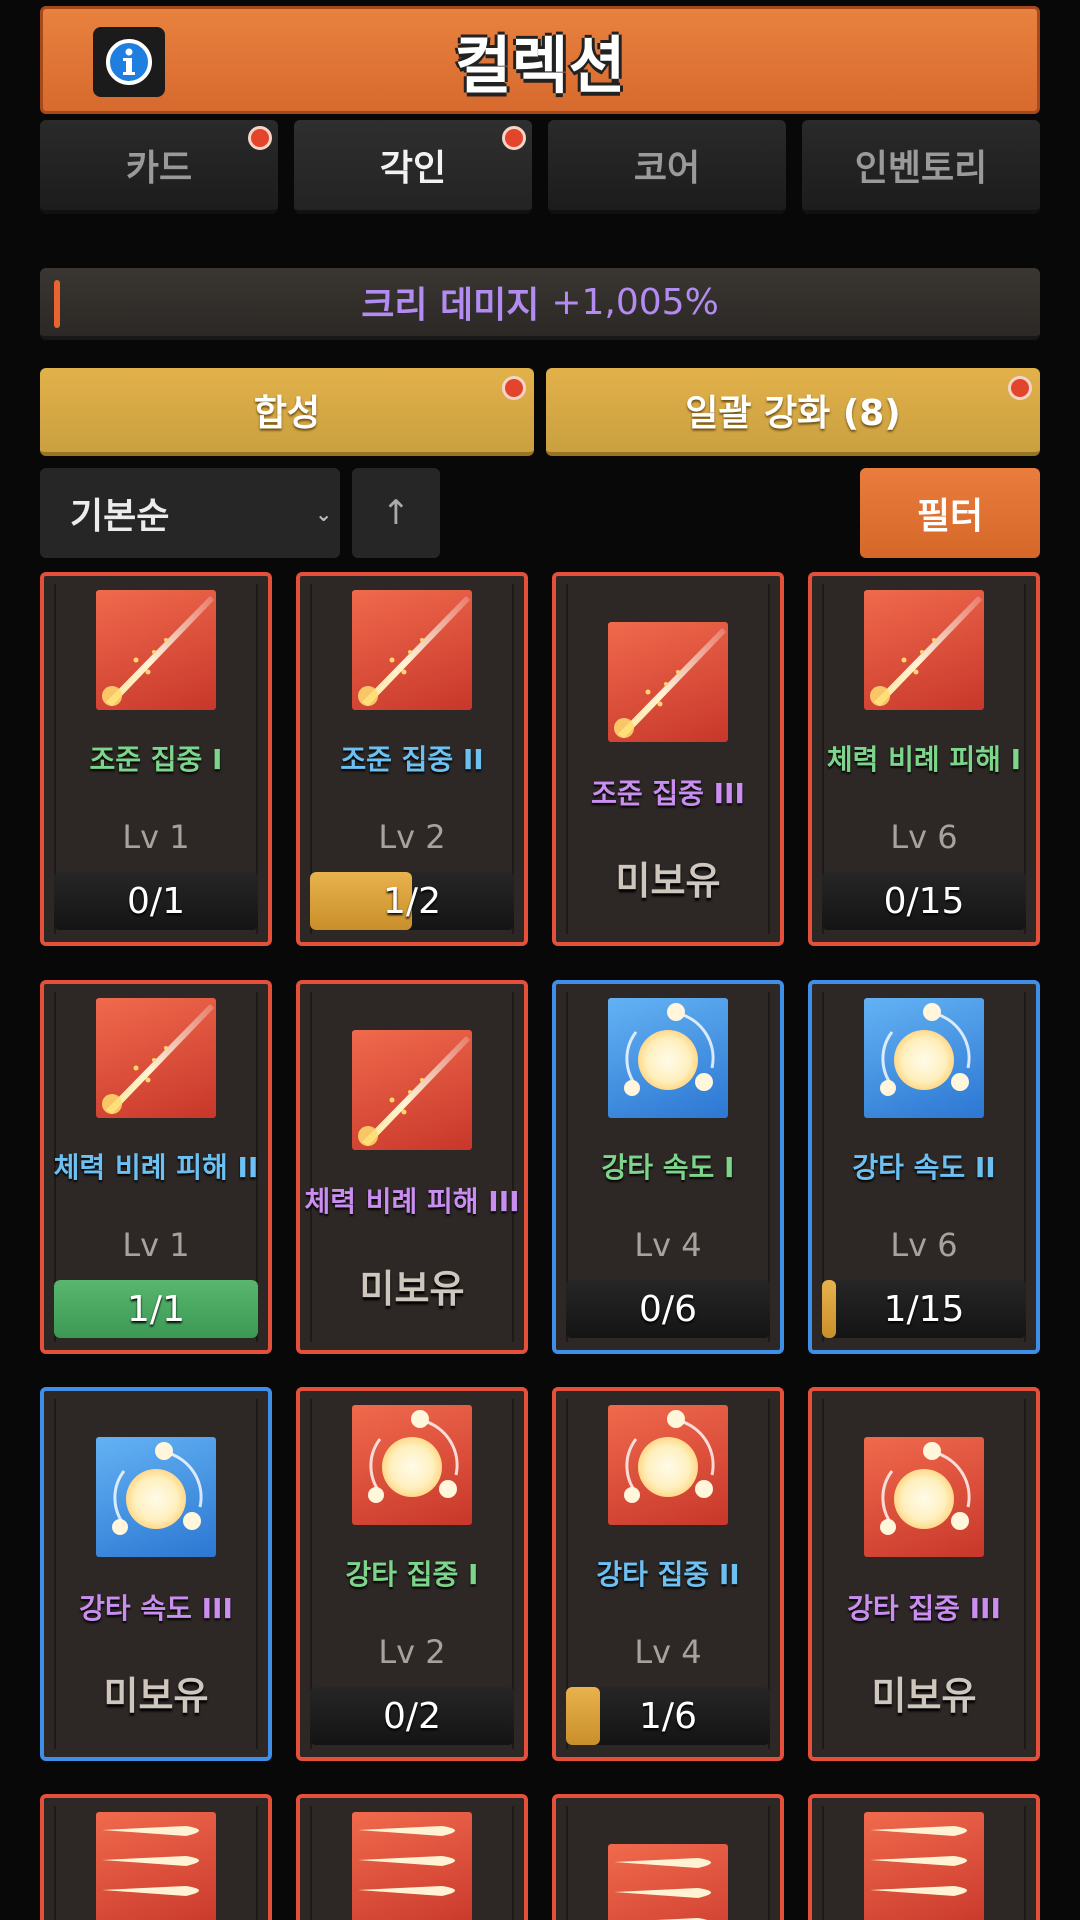  I want to click on card-progress: 0/1, so click(156, 901).